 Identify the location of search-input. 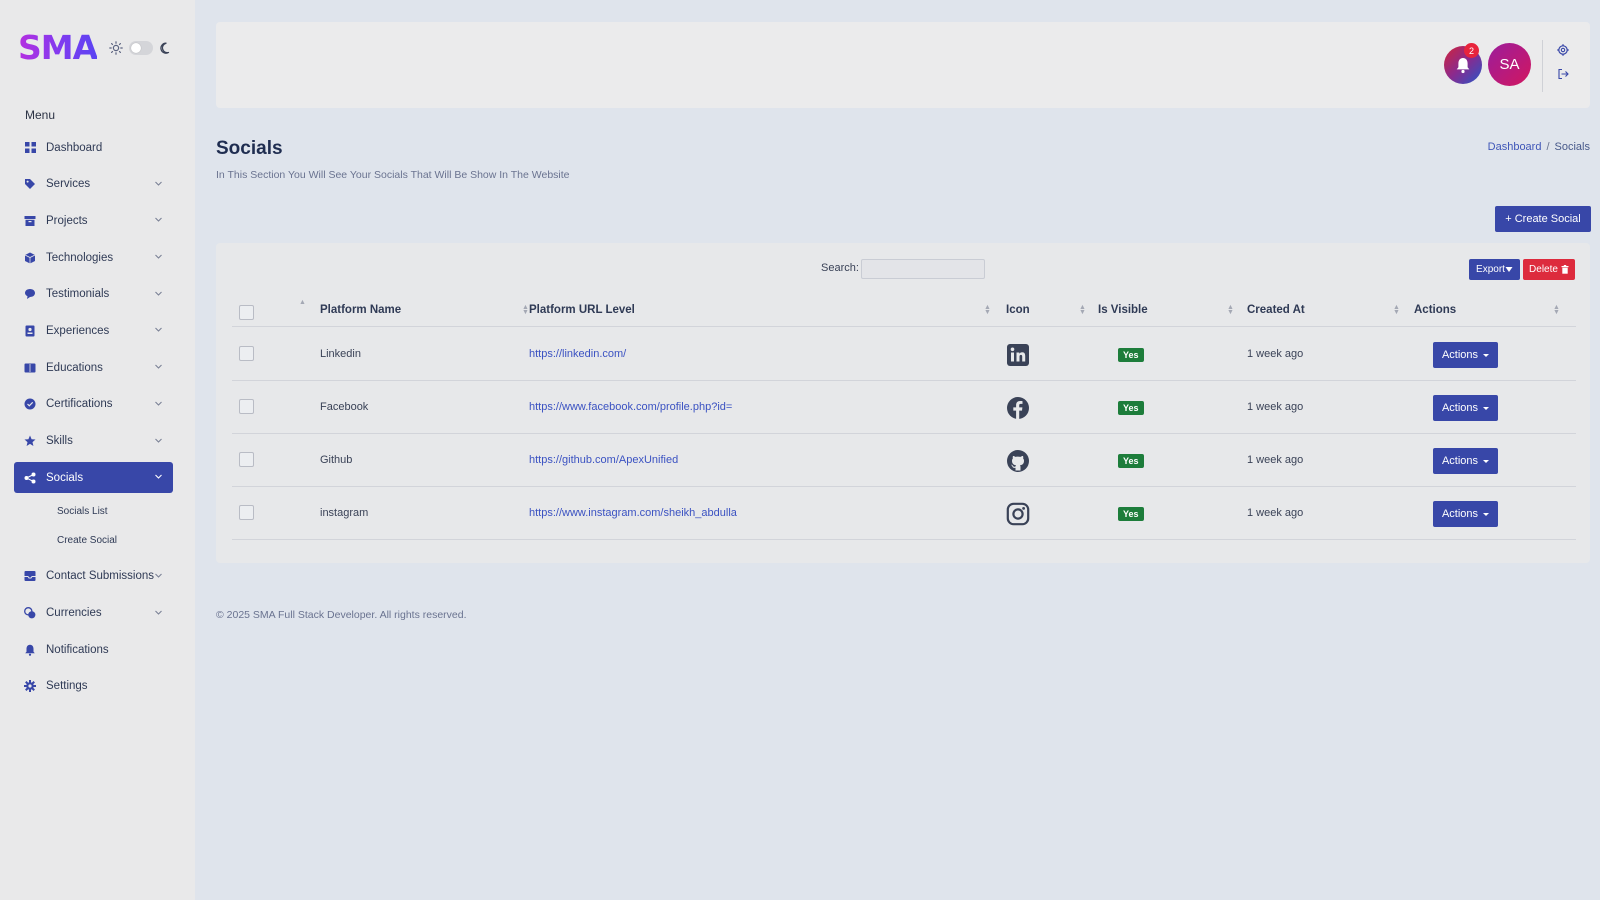
(923, 269).